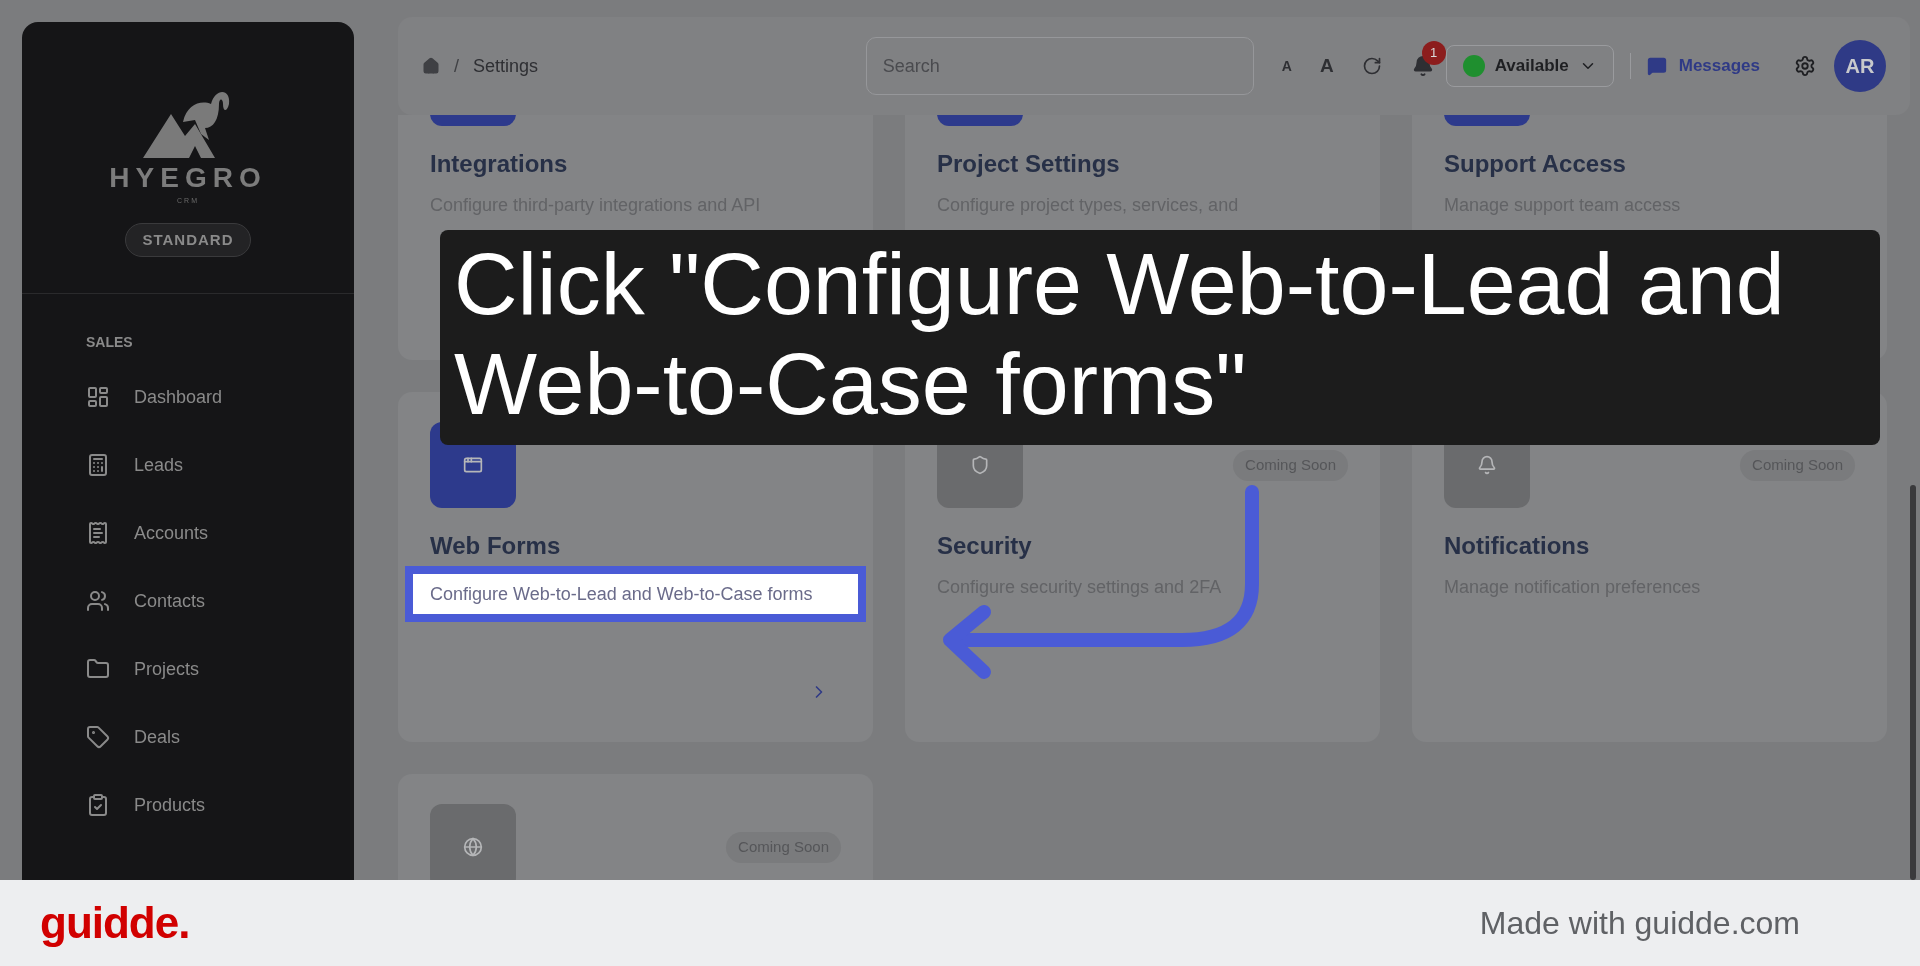  Describe the element at coordinates (1517, 546) in the screenshot. I see `card-title: Notifications` at that location.